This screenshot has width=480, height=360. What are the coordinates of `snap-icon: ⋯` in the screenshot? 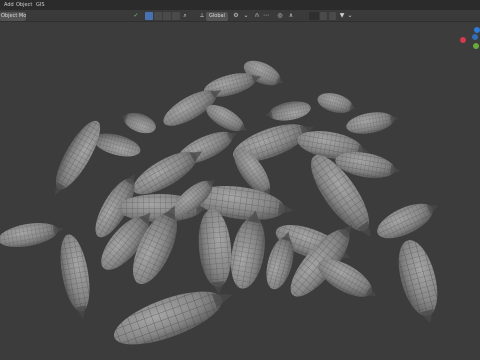 It's located at (266, 16).